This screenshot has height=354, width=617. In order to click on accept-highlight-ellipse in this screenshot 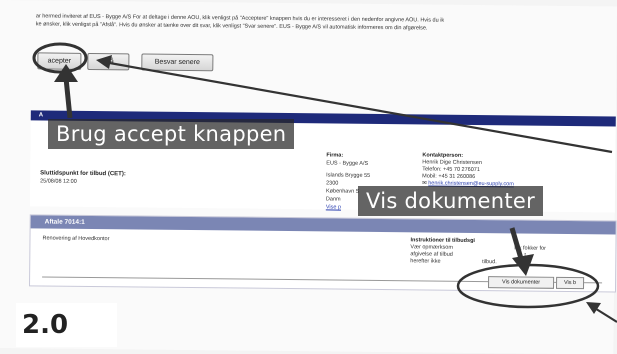, I will do `click(60, 58)`.